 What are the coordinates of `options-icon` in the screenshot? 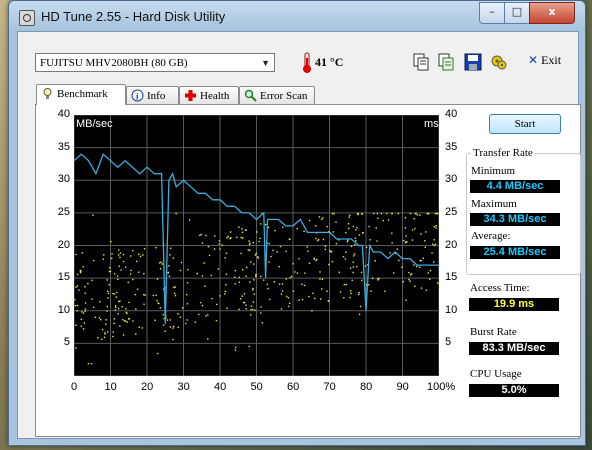 It's located at (499, 62).